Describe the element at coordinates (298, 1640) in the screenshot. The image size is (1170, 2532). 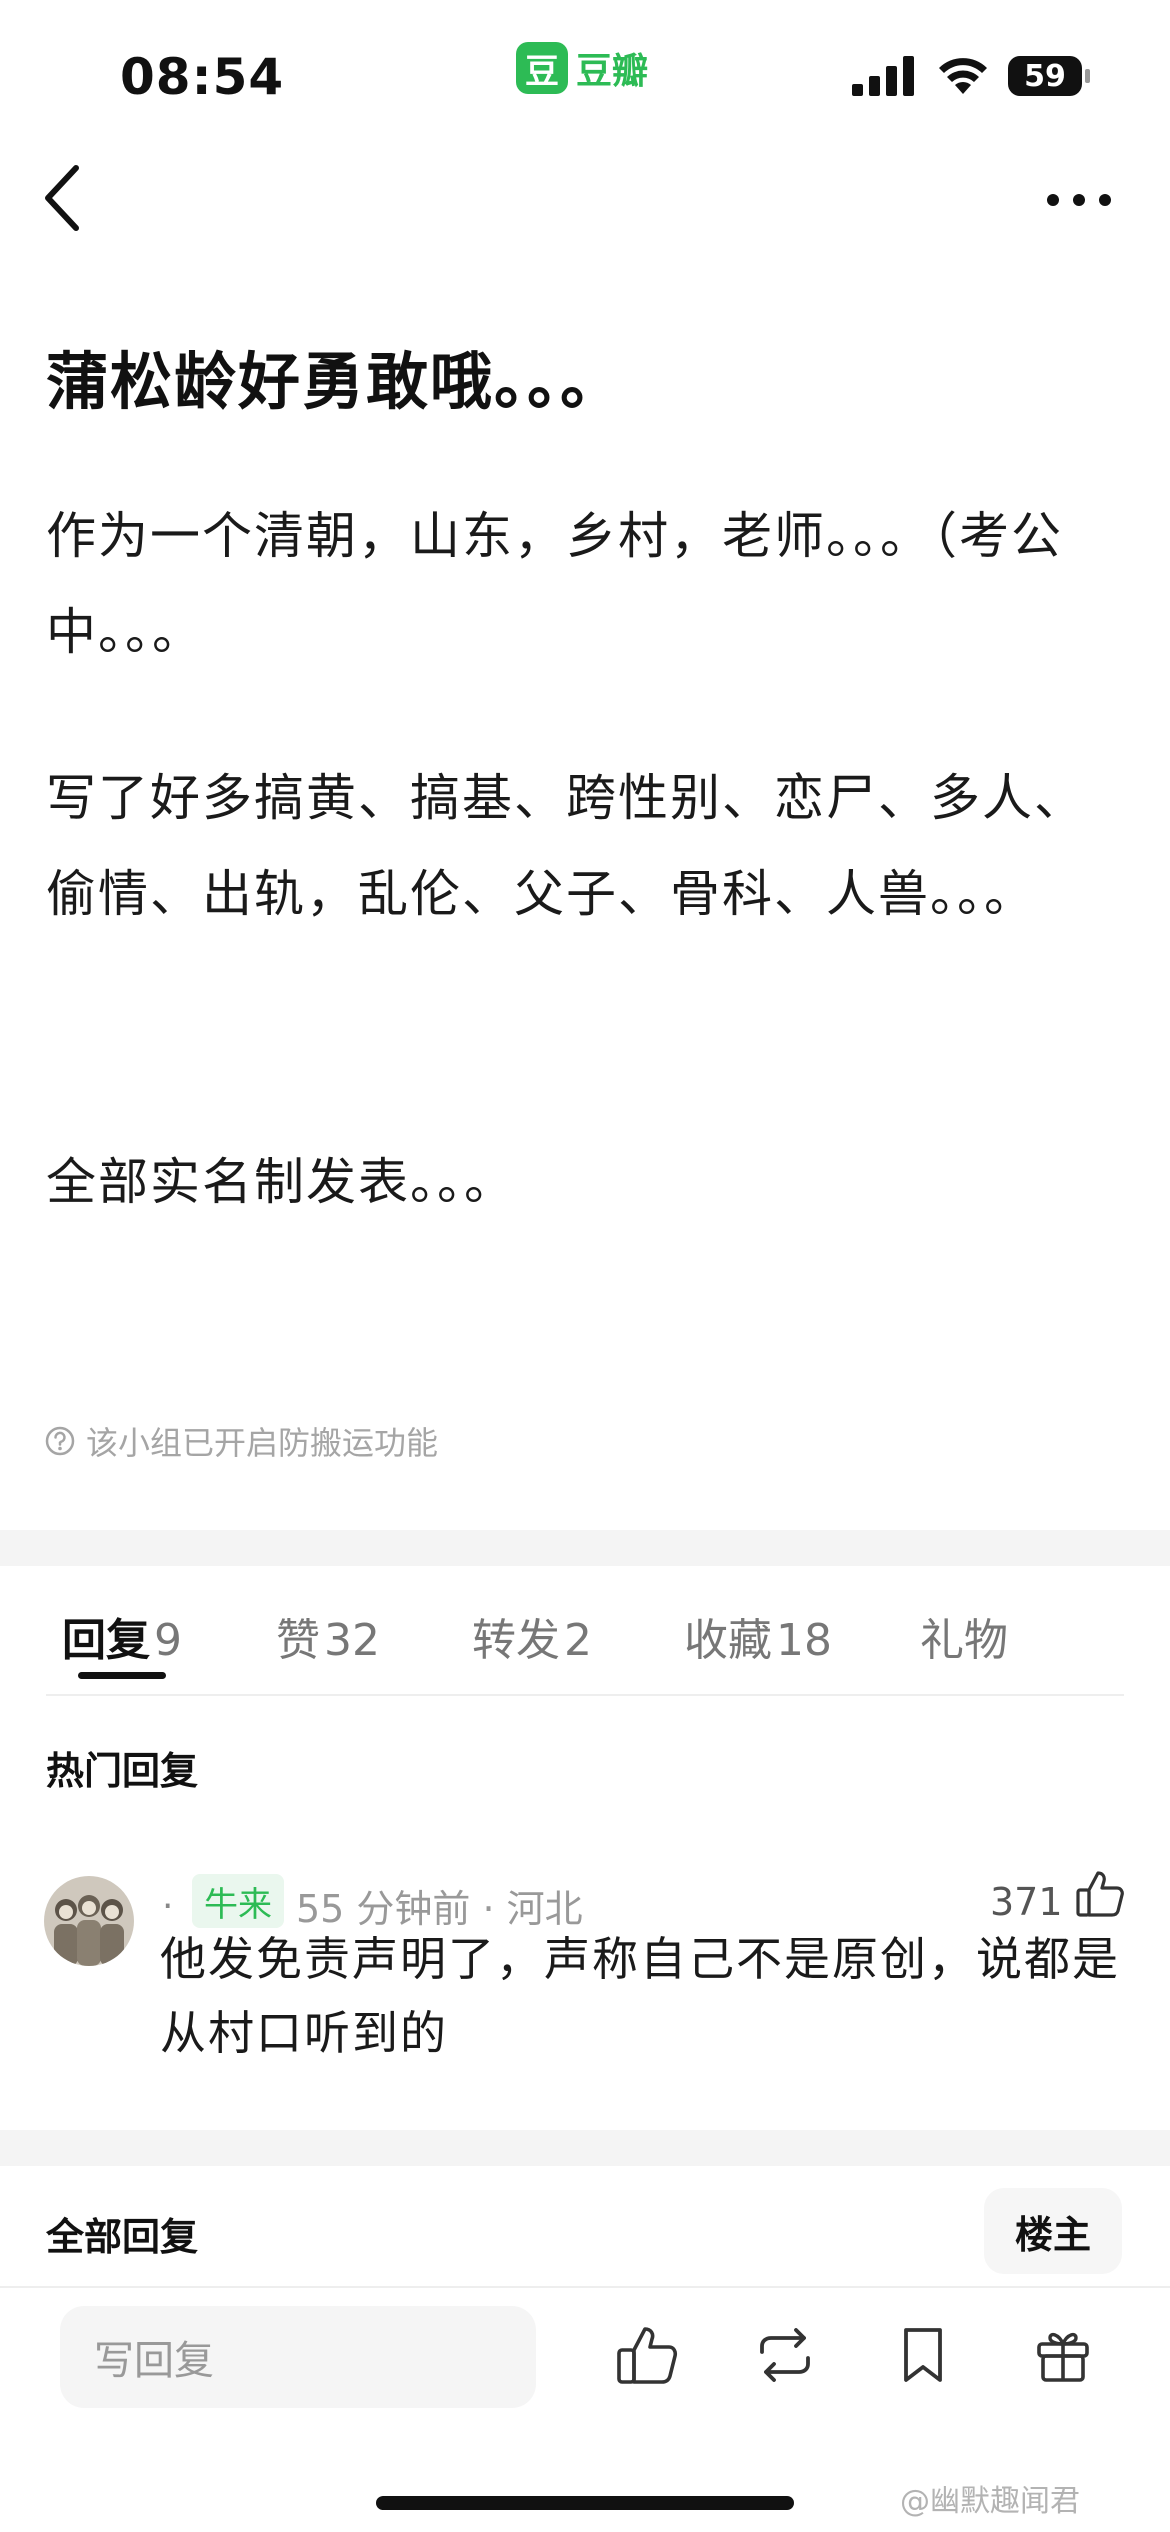
I see `tab-label: 赞` at that location.